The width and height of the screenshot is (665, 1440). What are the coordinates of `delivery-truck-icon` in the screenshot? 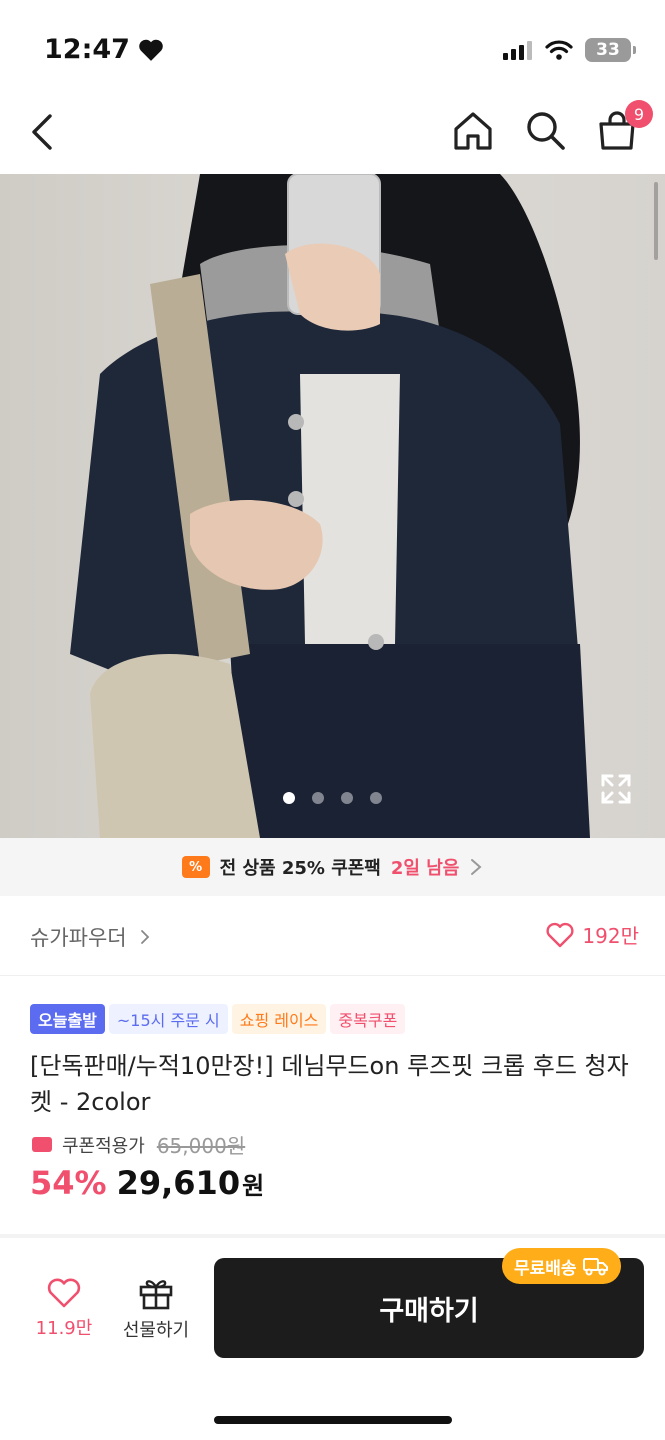 It's located at (595, 1267).